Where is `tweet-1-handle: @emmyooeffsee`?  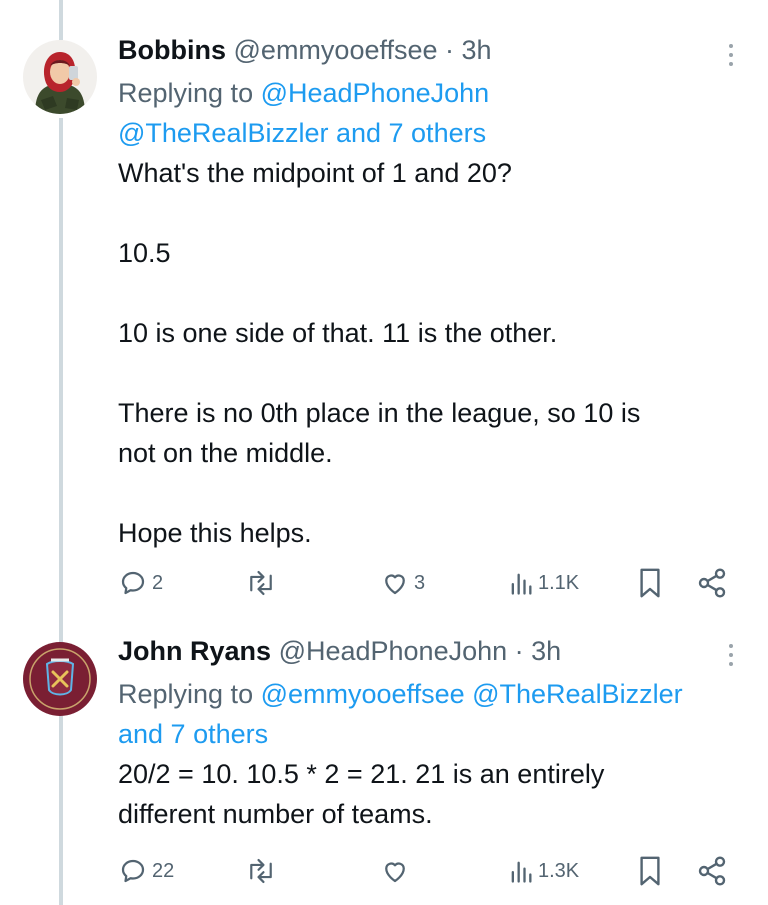
tweet-1-handle: @emmyooeffsee is located at coordinates (336, 50).